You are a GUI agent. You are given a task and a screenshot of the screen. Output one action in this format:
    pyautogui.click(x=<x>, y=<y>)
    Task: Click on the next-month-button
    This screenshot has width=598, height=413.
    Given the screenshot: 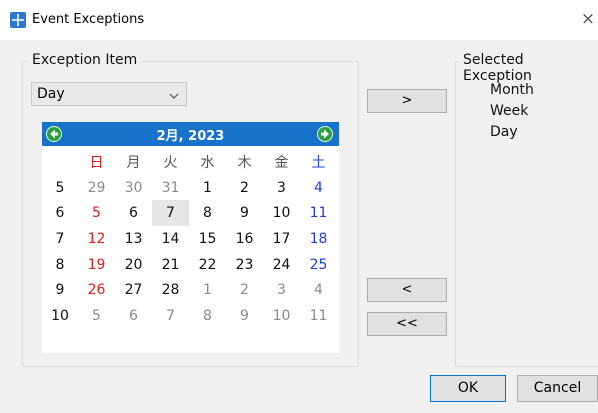 What is the action you would take?
    pyautogui.click(x=325, y=134)
    